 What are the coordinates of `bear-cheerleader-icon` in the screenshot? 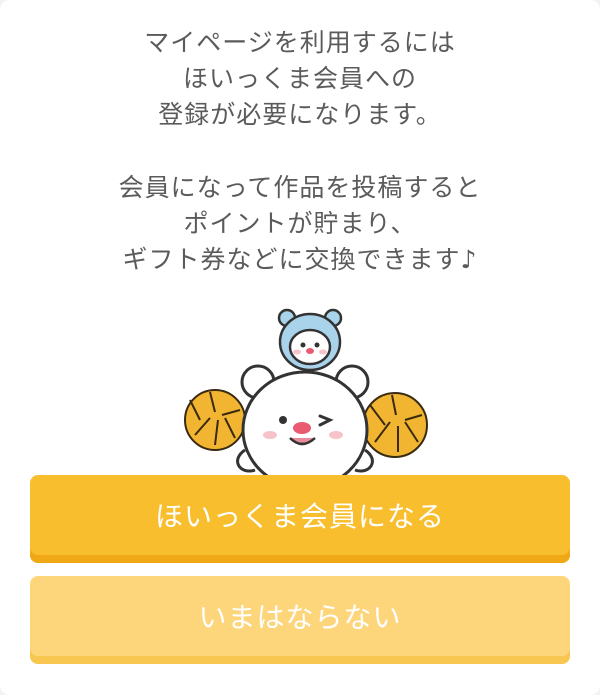 It's located at (306, 391).